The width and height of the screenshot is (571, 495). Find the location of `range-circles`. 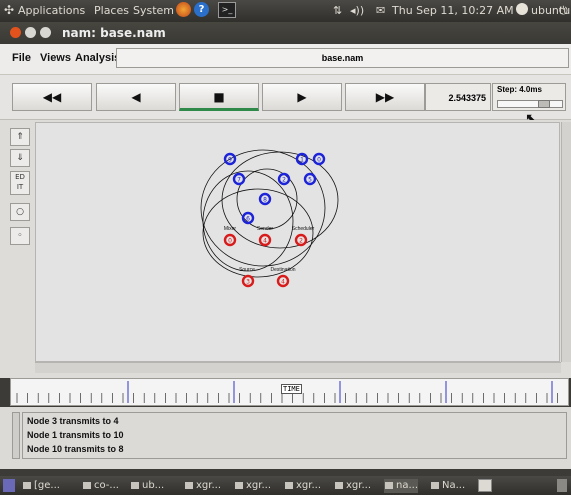

range-circles is located at coordinates (269, 213).